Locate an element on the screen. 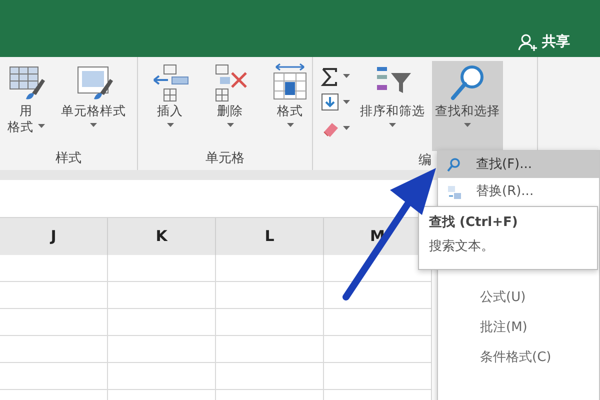 This screenshot has height=400, width=600. tooltip-text: 搜索文本。 is located at coordinates (462, 247).